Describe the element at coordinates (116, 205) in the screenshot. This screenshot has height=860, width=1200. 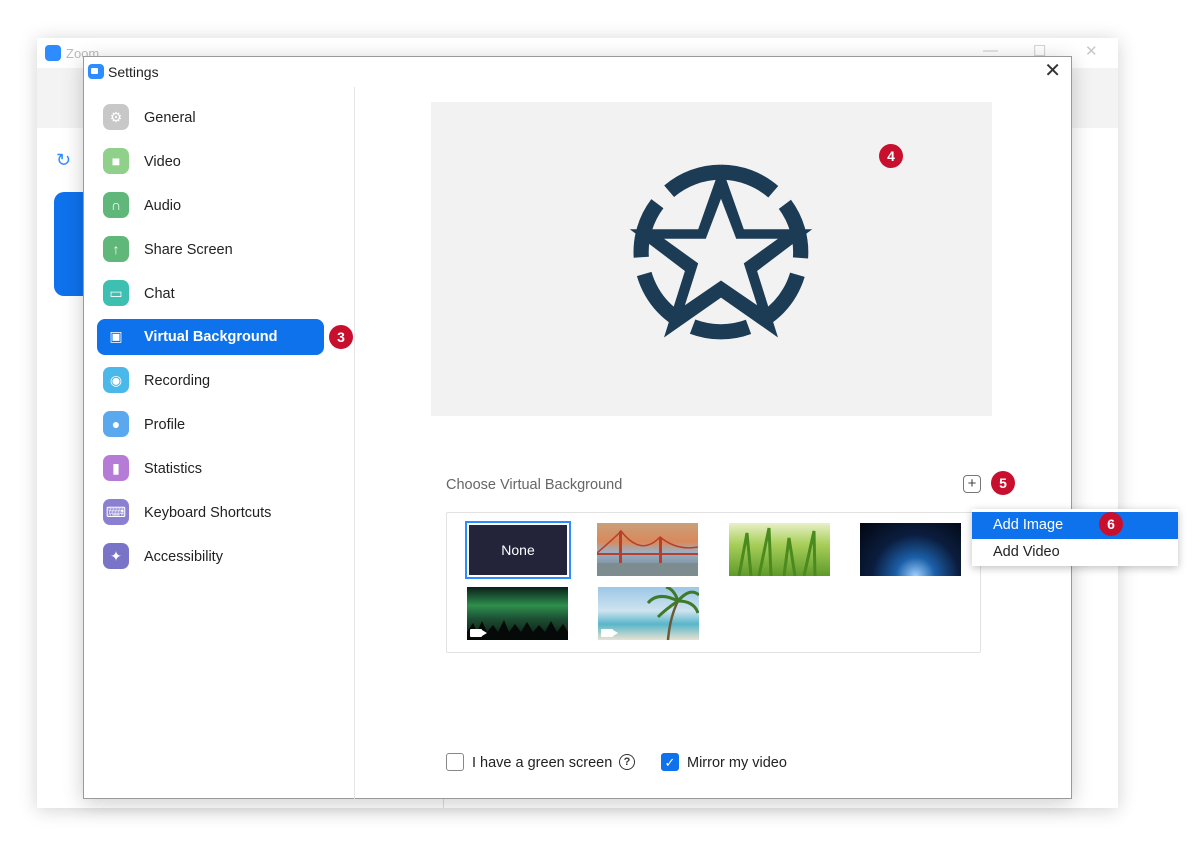
I see `headphones-icon: ∩` at that location.